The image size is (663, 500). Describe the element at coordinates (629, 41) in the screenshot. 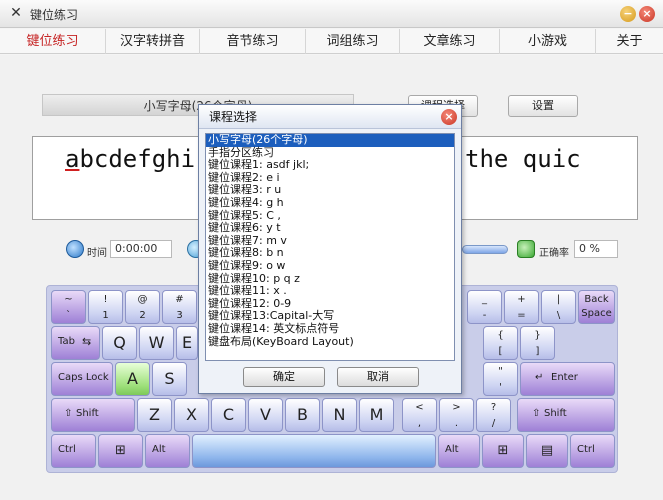

I see `menu-about: 关于` at that location.